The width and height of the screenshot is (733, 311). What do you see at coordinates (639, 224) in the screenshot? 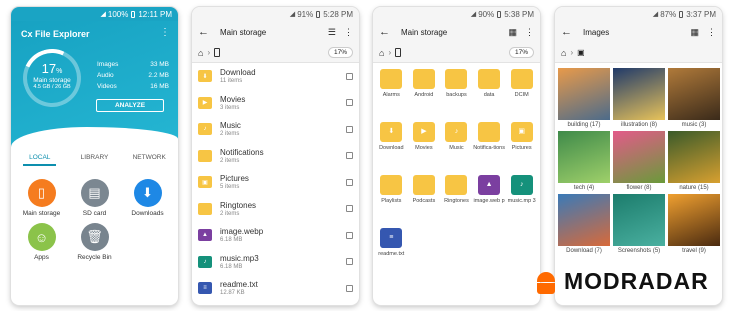
I see `album-thumbnail: Screenshots (5)` at bounding box center [639, 224].